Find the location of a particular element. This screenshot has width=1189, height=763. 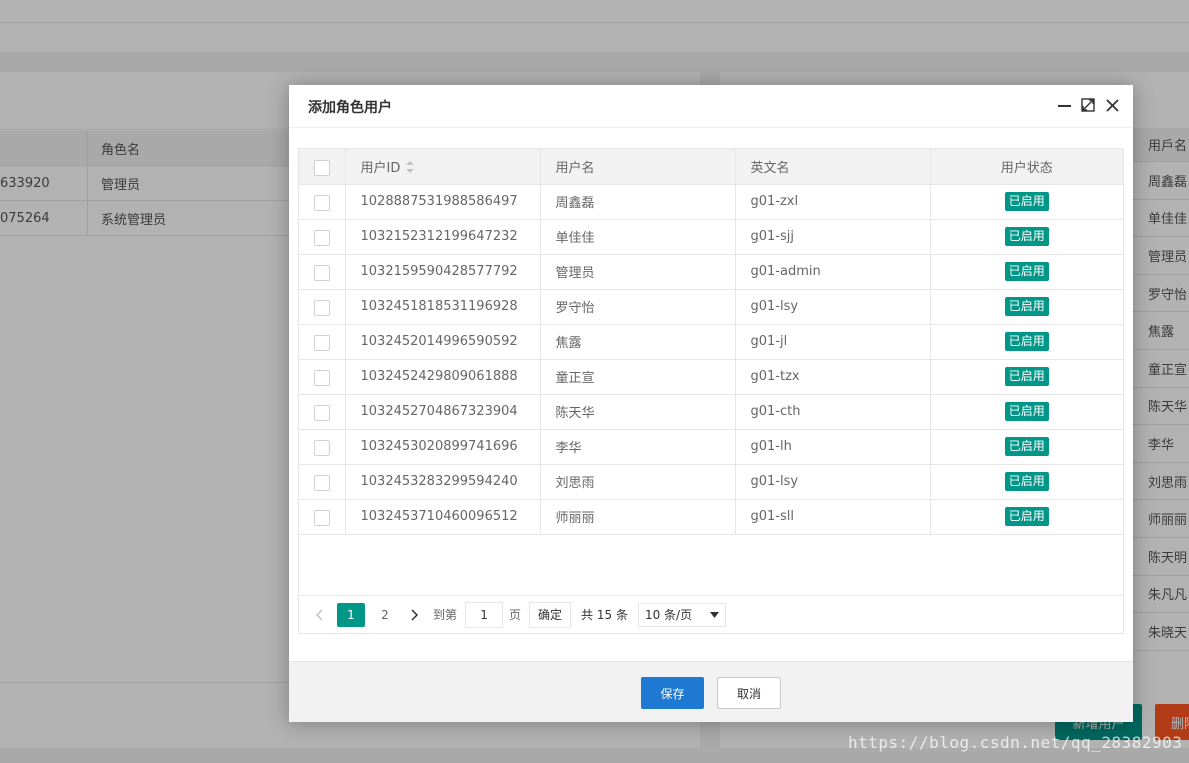

user-id-cell: 1032159590428577792 is located at coordinates (443, 272).